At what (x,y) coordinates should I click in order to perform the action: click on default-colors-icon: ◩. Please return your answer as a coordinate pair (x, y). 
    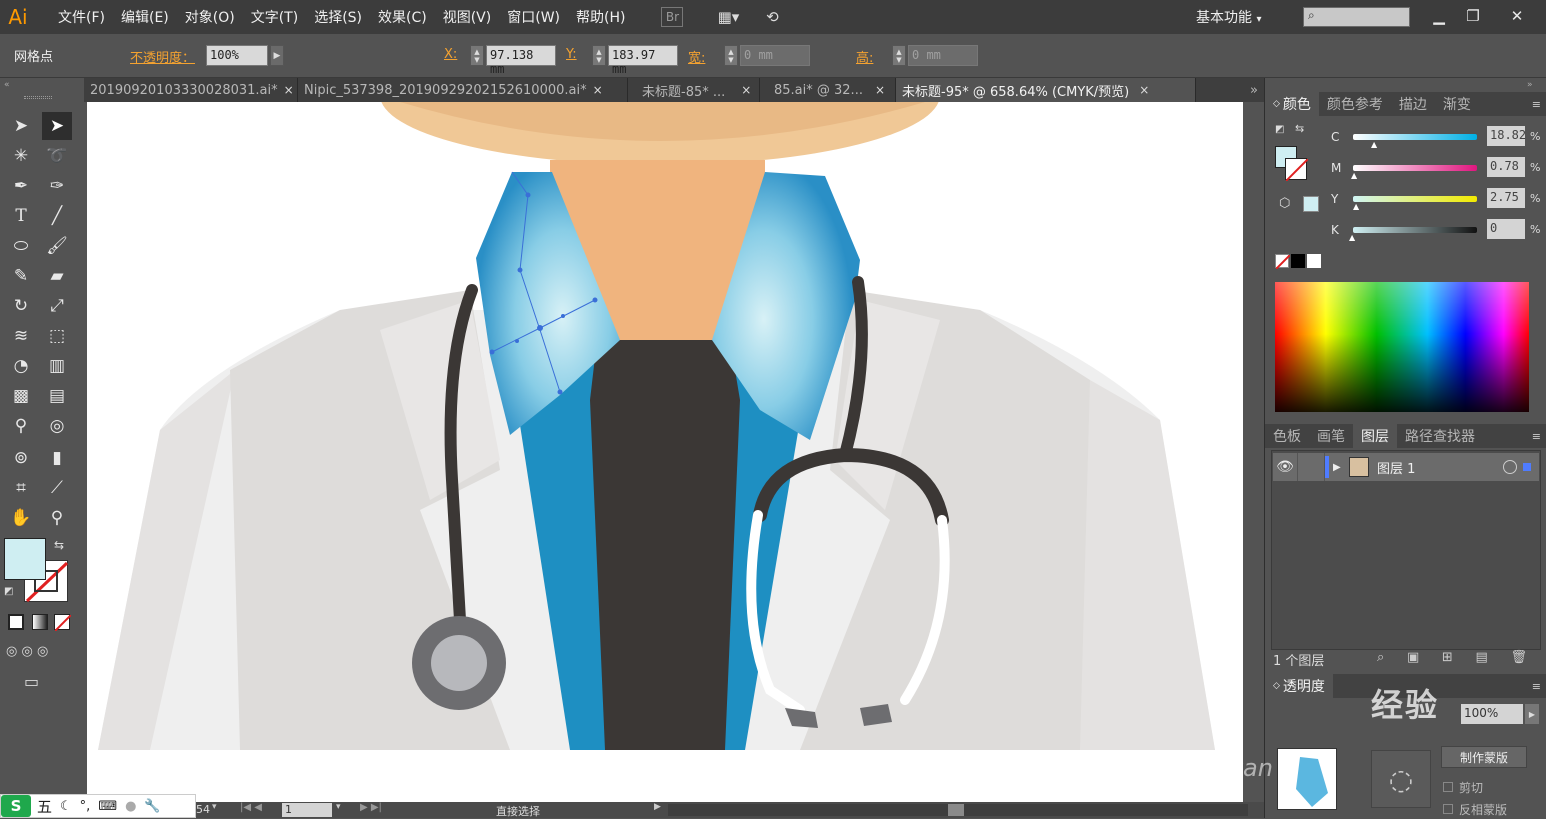
    Looking at the image, I should click on (11, 593).